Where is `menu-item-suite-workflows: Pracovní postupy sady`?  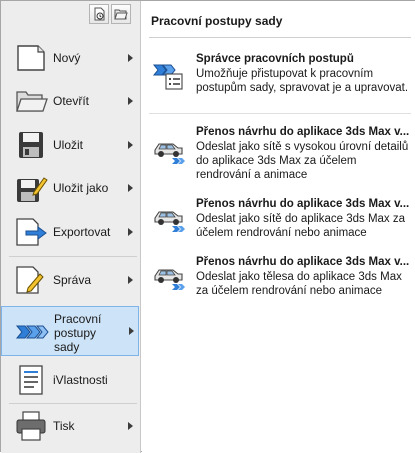 menu-item-suite-workflows: Pracovní postupy sady is located at coordinates (70, 331).